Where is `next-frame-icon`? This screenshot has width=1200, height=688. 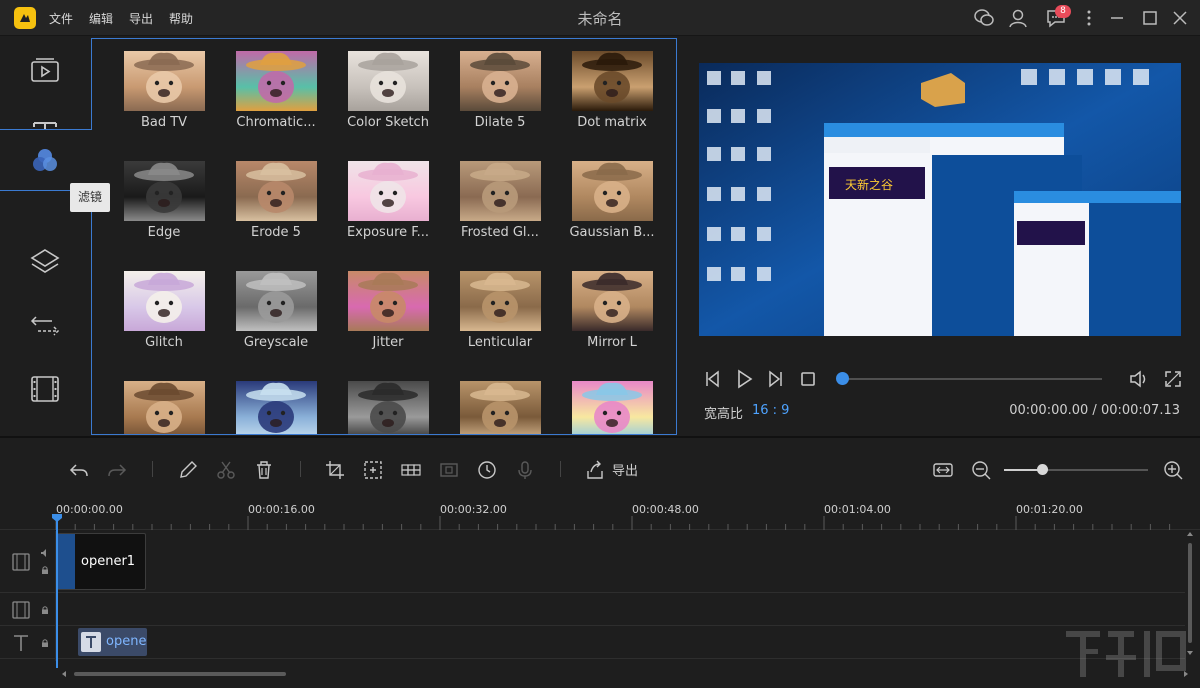
next-frame-icon is located at coordinates (775, 379).